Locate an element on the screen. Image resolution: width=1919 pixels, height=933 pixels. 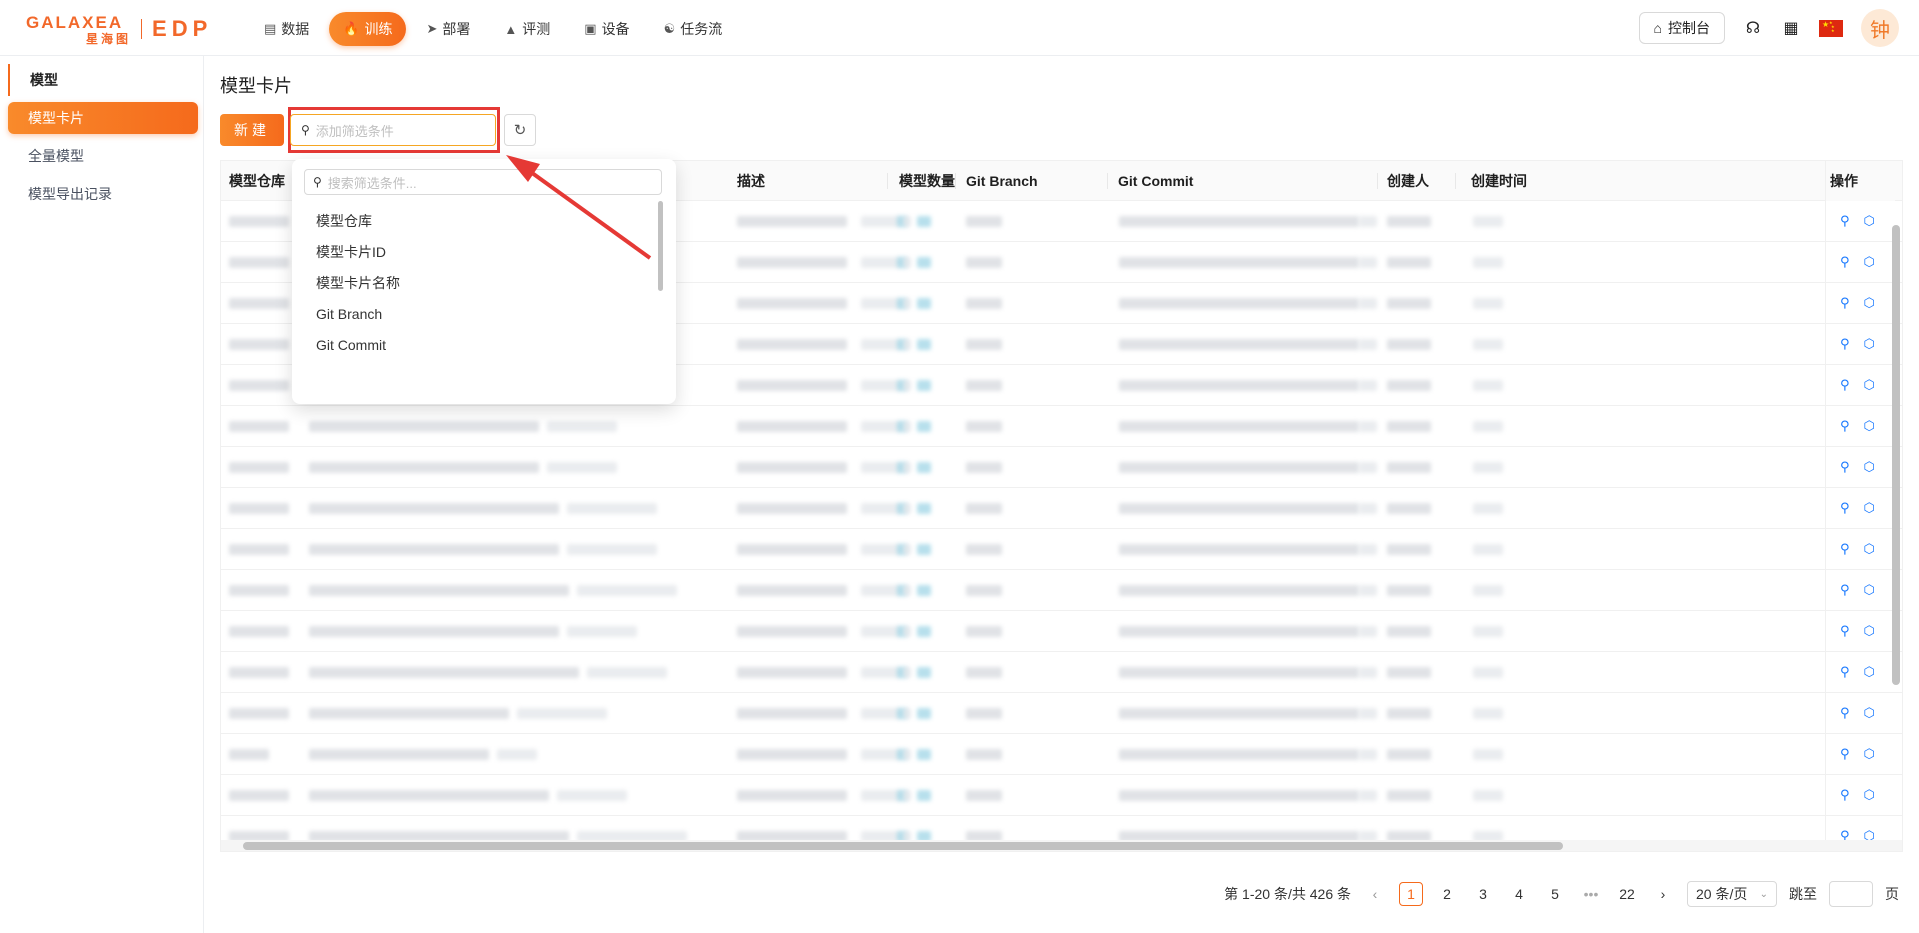
page-4: 4 is located at coordinates (1519, 894).